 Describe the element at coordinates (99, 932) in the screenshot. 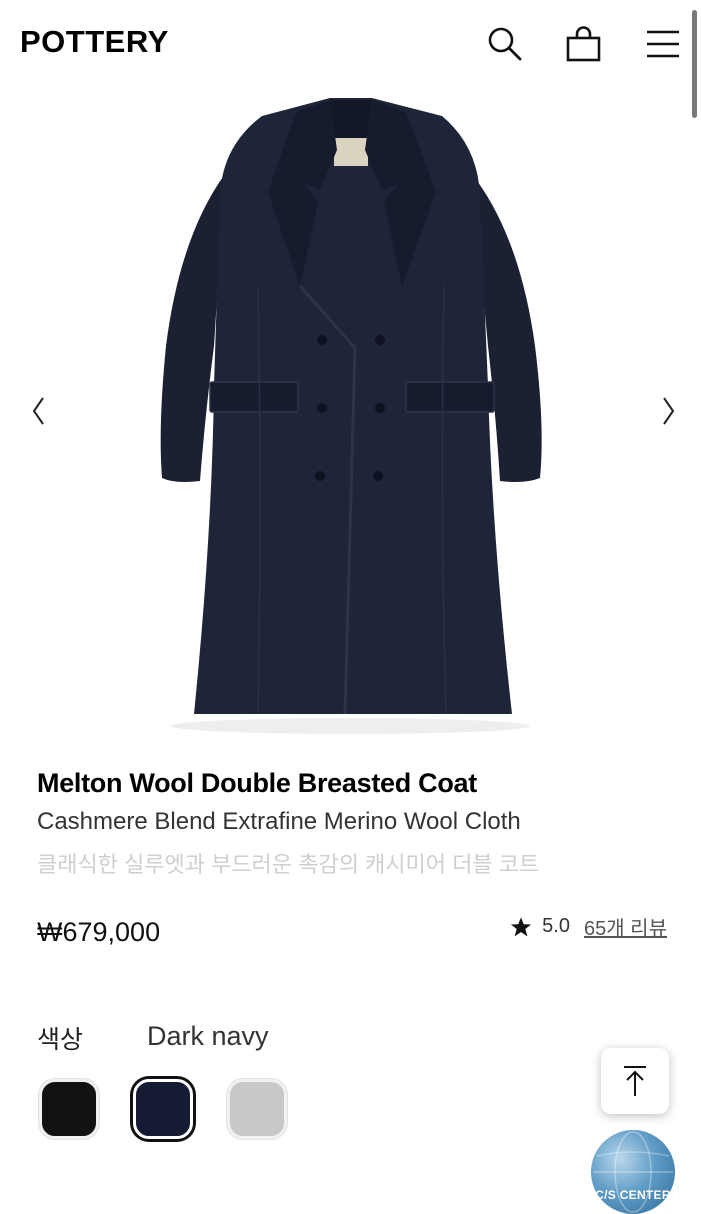

I see `product-price: ₩679,000` at that location.